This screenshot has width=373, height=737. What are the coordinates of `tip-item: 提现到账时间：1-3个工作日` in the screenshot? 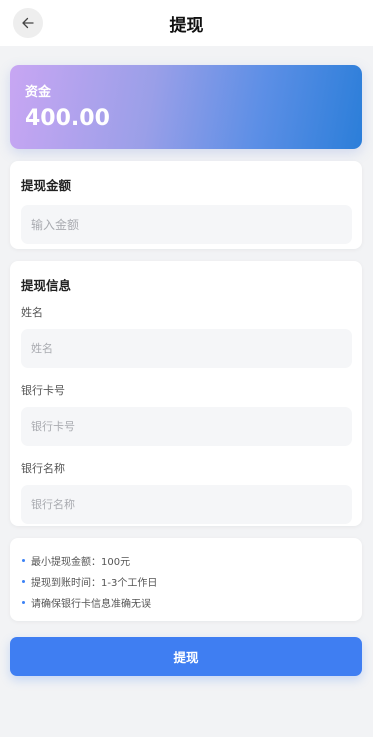 It's located at (186, 581).